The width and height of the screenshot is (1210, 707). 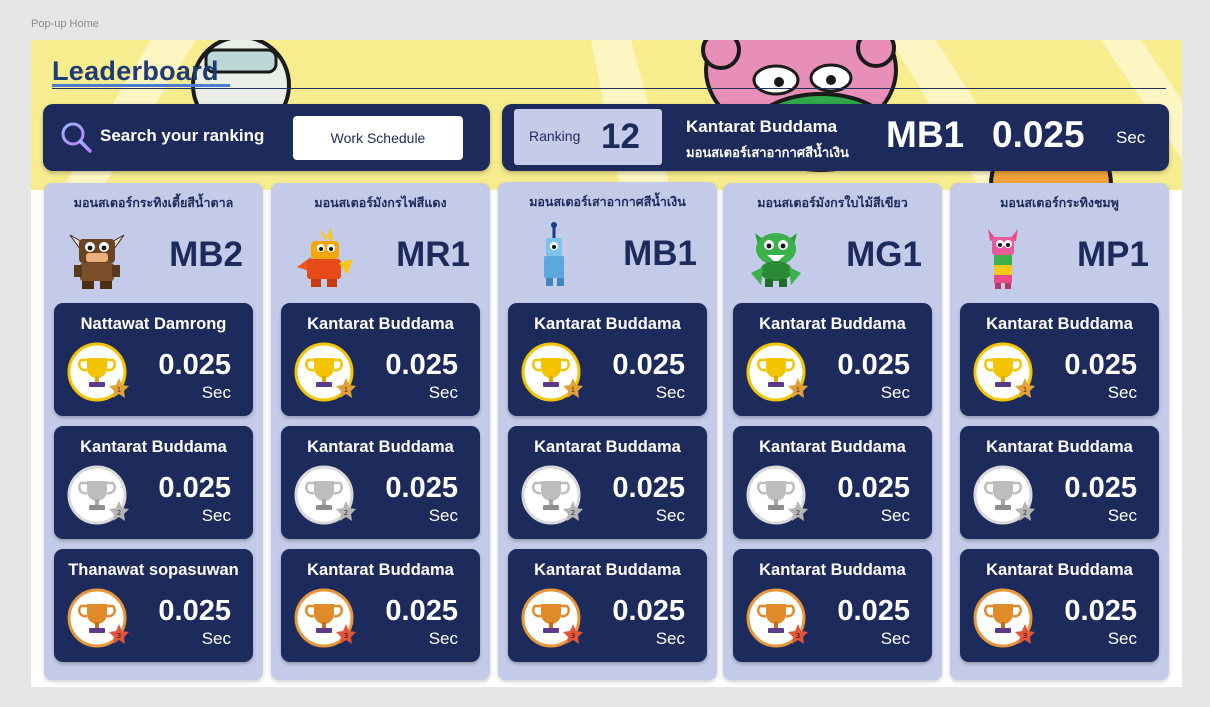 What do you see at coordinates (832, 202) in the screenshot?
I see `monster-name: มอนสเตอร์มังกรใบไม้สีเขียว` at bounding box center [832, 202].